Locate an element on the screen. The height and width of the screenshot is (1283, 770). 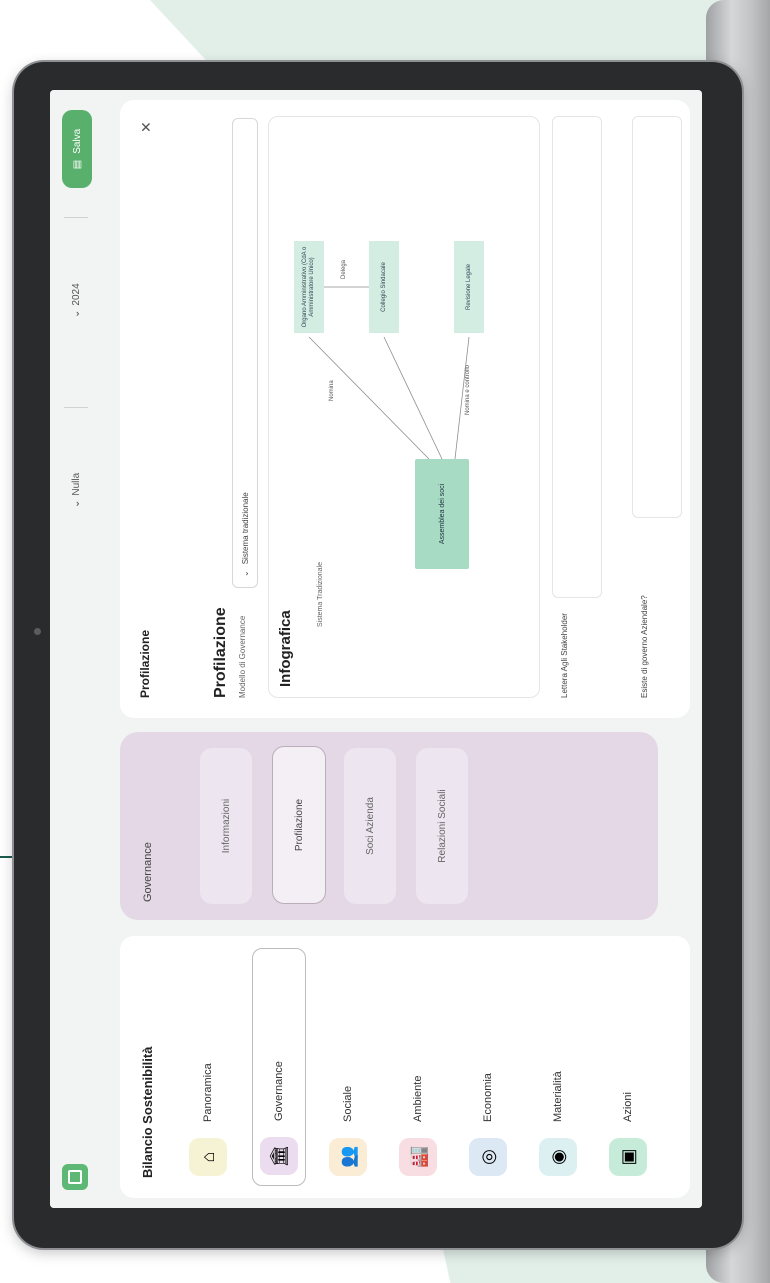
question-label: Esiste di governo Aziendale? is located at coordinates (644, 646).